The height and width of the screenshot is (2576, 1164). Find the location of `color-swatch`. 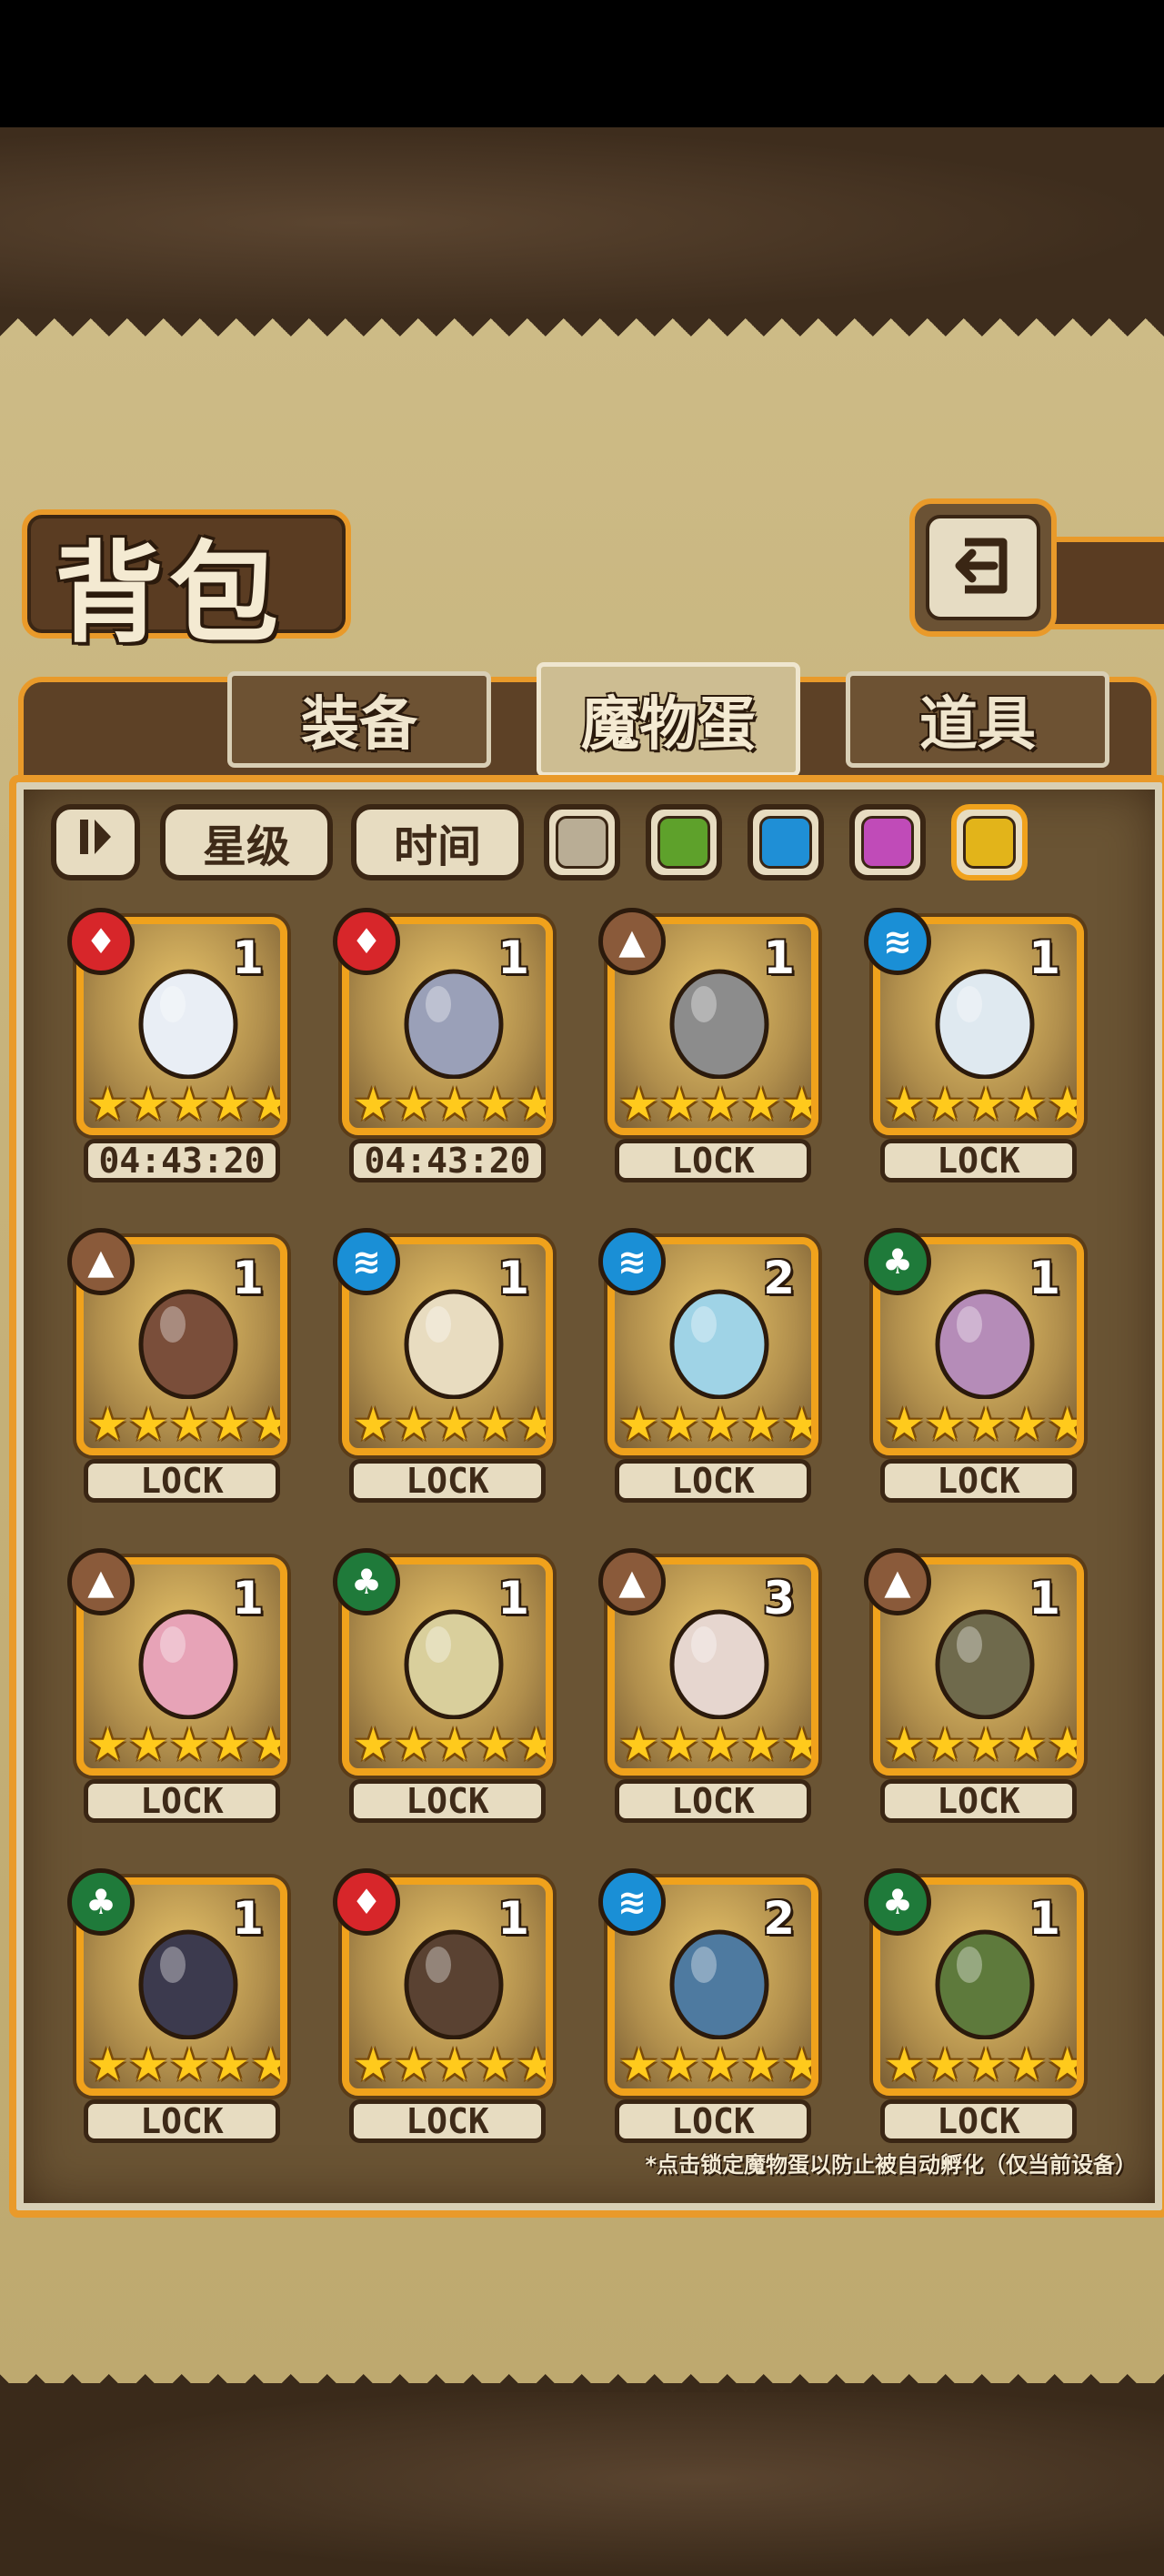

color-swatch is located at coordinates (888, 842).